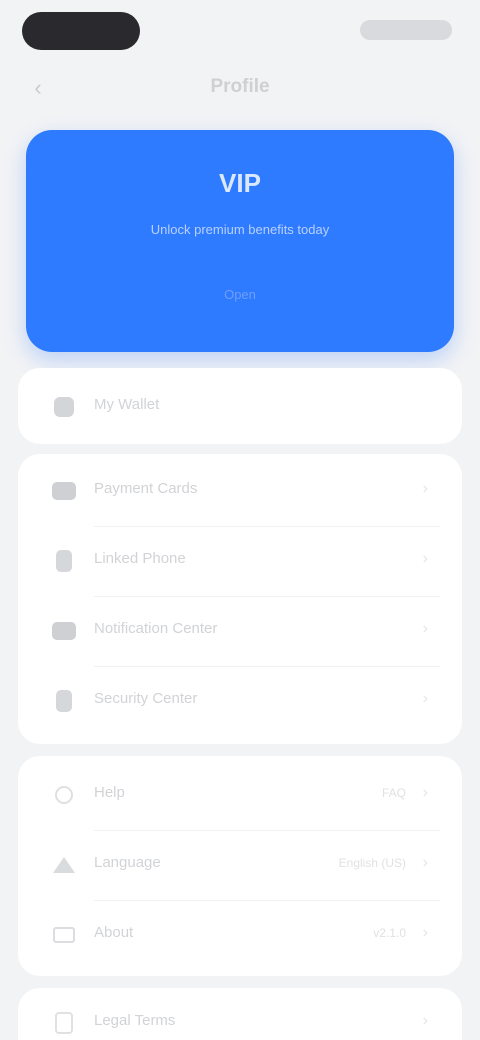 Image resolution: width=480 pixels, height=1040 pixels. I want to click on list-item-legal: Legal Terms ›, so click(240, 1014).